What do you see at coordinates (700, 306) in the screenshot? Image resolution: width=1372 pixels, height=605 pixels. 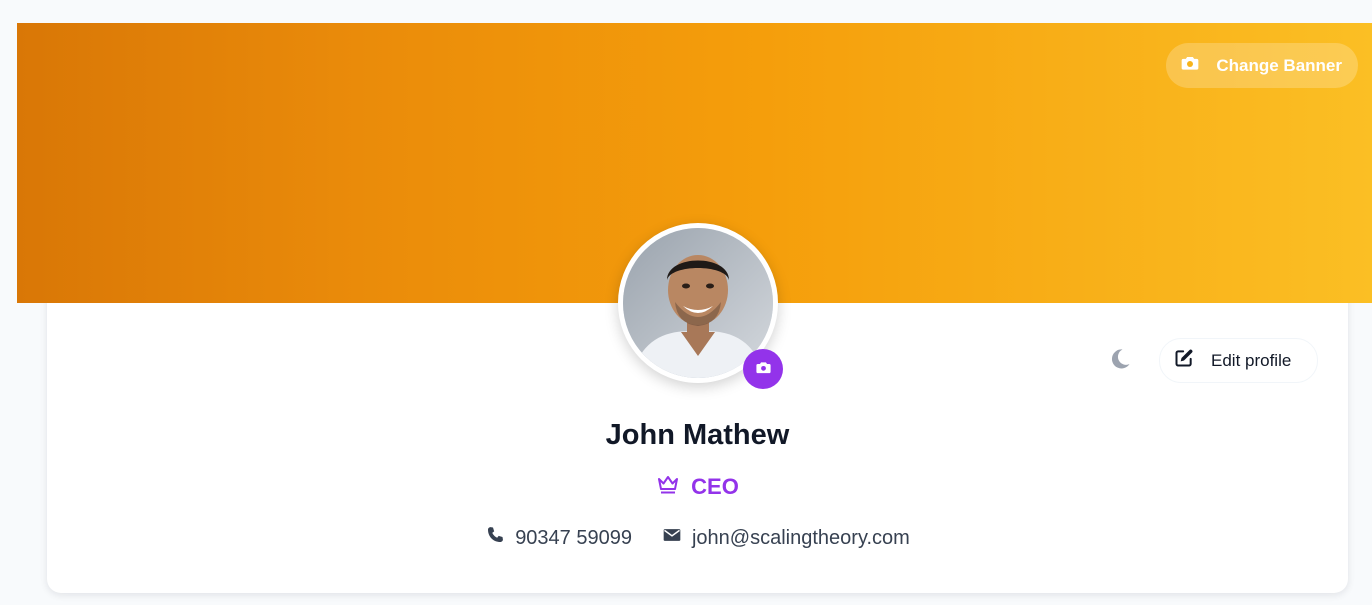 I see `avatar-container` at bounding box center [700, 306].